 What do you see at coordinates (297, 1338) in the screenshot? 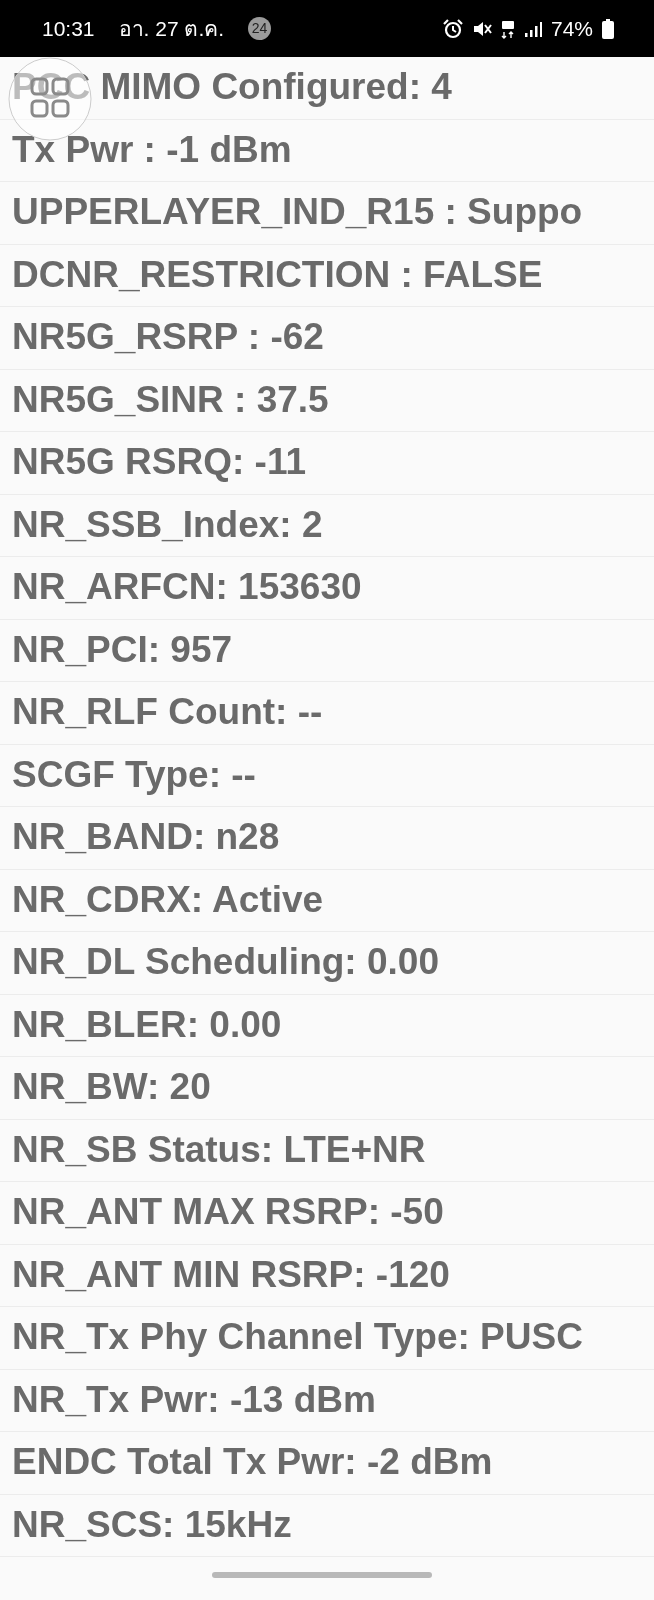
I see `info-row-text: NR_Tx Phy Channel Type: PUSC` at bounding box center [297, 1338].